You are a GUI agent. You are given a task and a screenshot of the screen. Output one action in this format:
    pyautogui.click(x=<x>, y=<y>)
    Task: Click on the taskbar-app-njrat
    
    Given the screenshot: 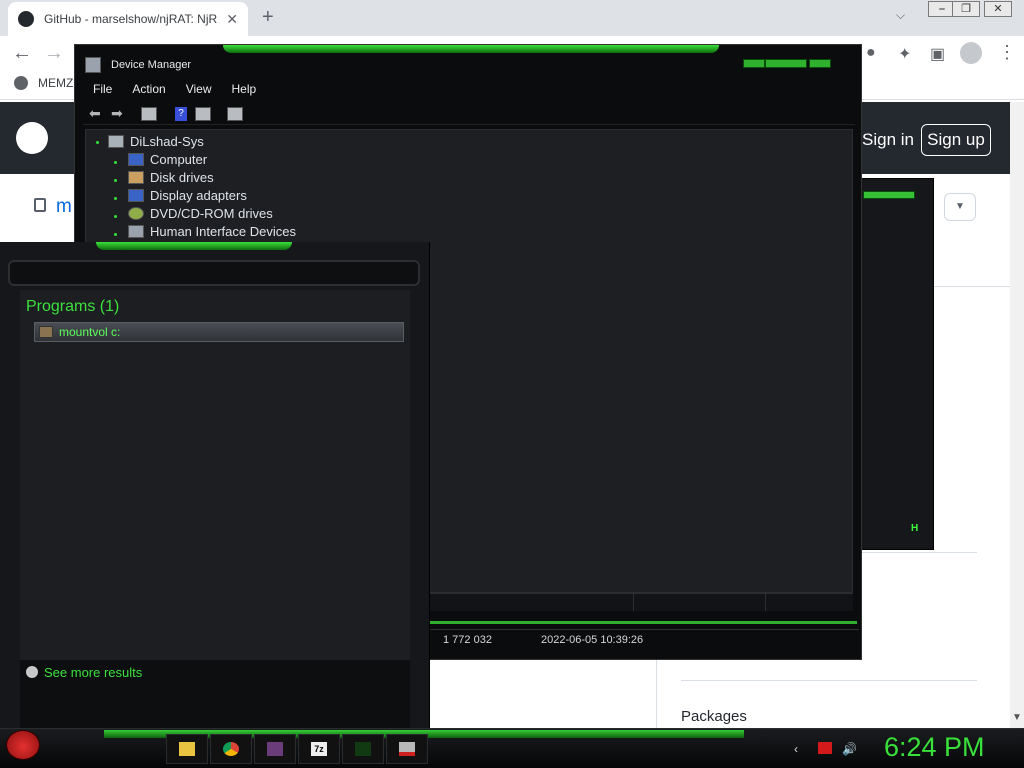 What is the action you would take?
    pyautogui.click(x=363, y=749)
    